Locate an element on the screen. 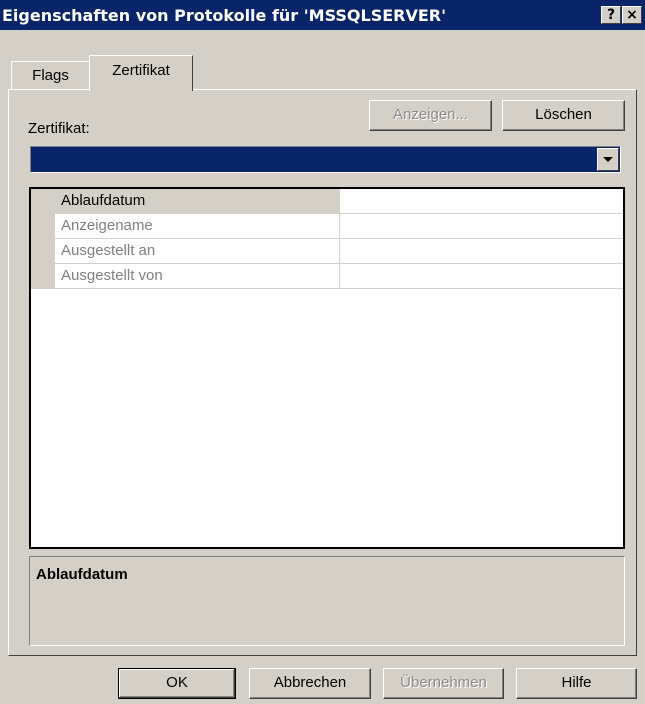 The width and height of the screenshot is (645, 704). property-name: Ausgestellt von is located at coordinates (197, 276).